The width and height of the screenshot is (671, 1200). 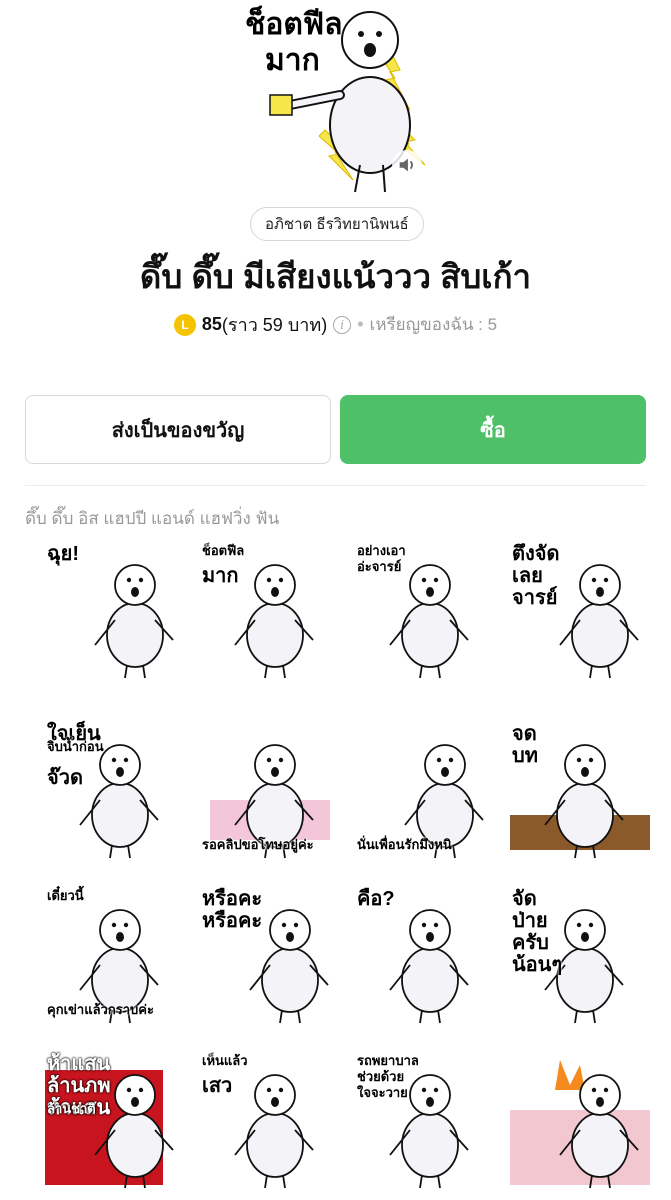 I want to click on sticker-caption: มาก, so click(x=220, y=576).